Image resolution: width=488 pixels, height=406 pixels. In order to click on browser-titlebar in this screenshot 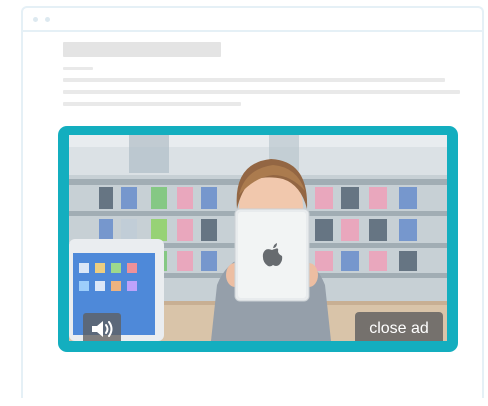, I will do `click(252, 20)`.